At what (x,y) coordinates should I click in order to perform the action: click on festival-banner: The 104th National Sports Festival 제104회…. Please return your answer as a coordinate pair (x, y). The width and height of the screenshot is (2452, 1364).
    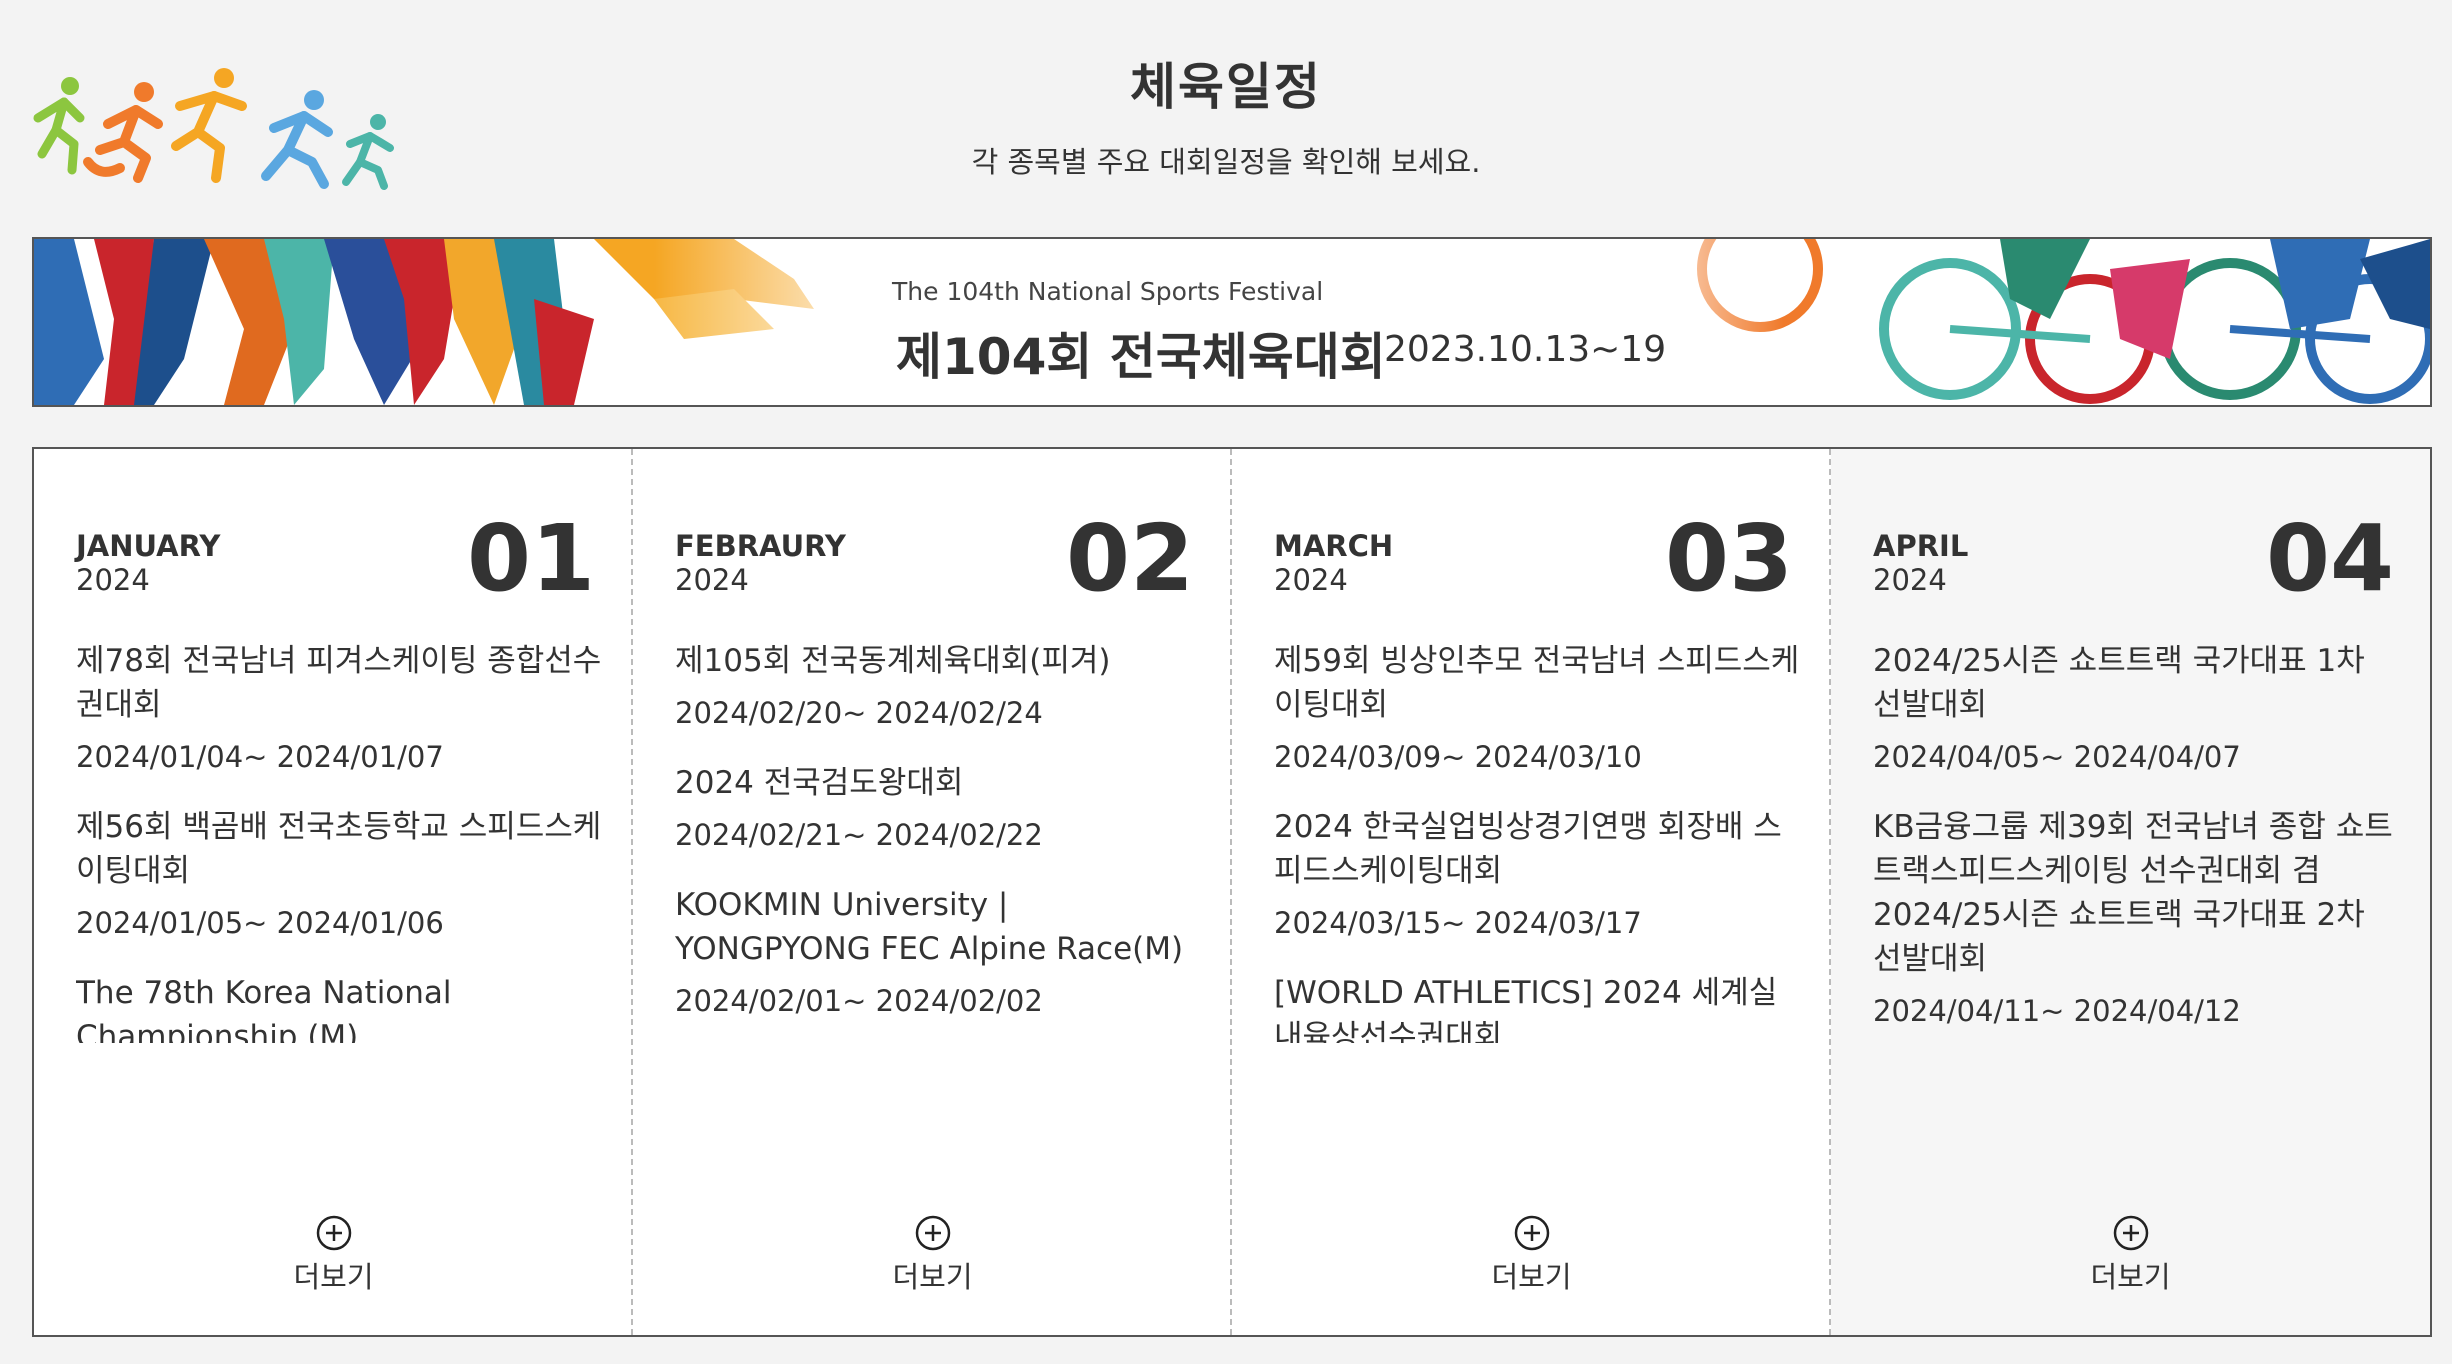
    Looking at the image, I should click on (1232, 322).